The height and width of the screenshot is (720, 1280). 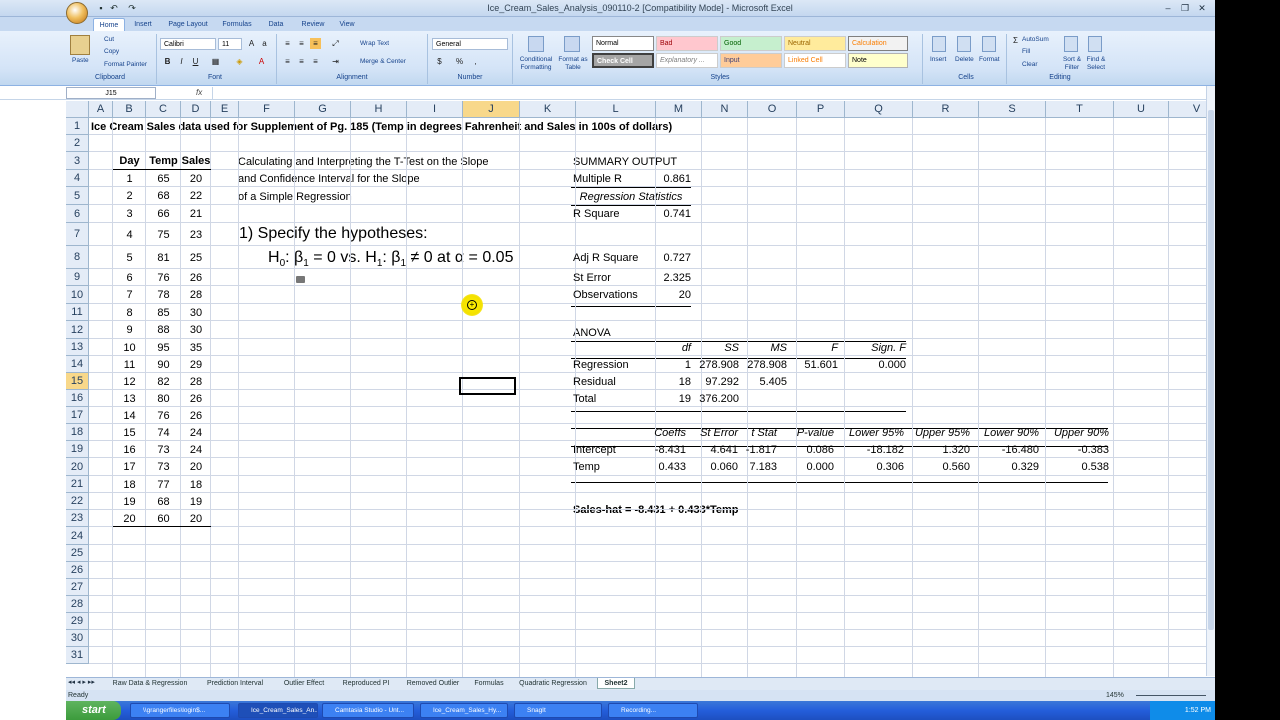 What do you see at coordinates (239, 61) in the screenshot?
I see `fill-color-icon: ◈` at bounding box center [239, 61].